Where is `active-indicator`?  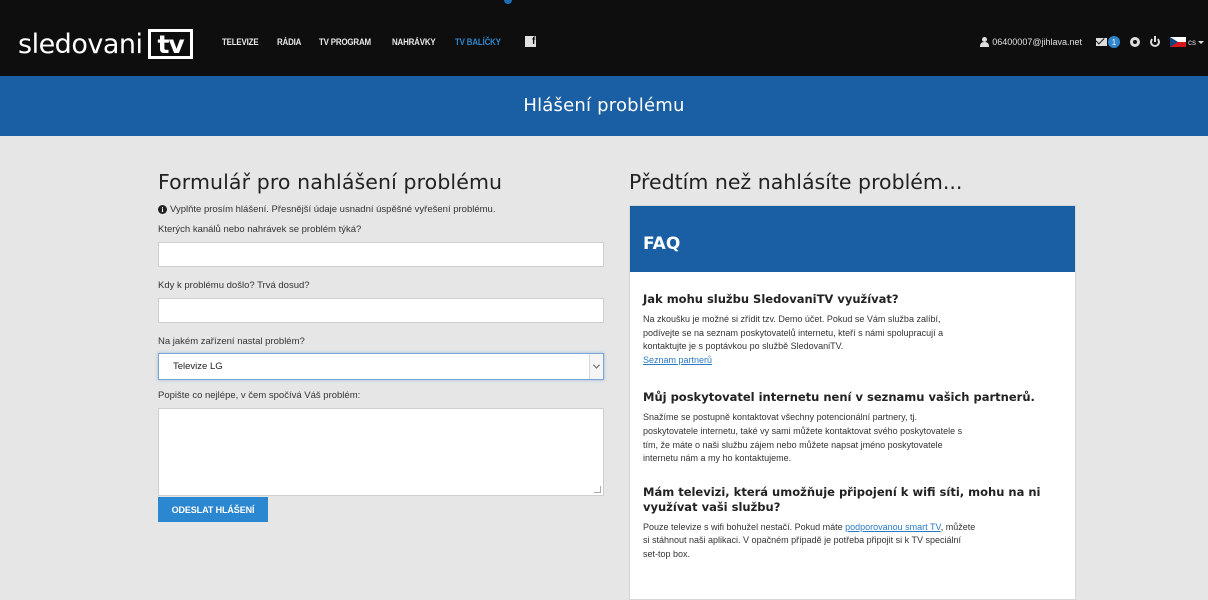 active-indicator is located at coordinates (508, 2).